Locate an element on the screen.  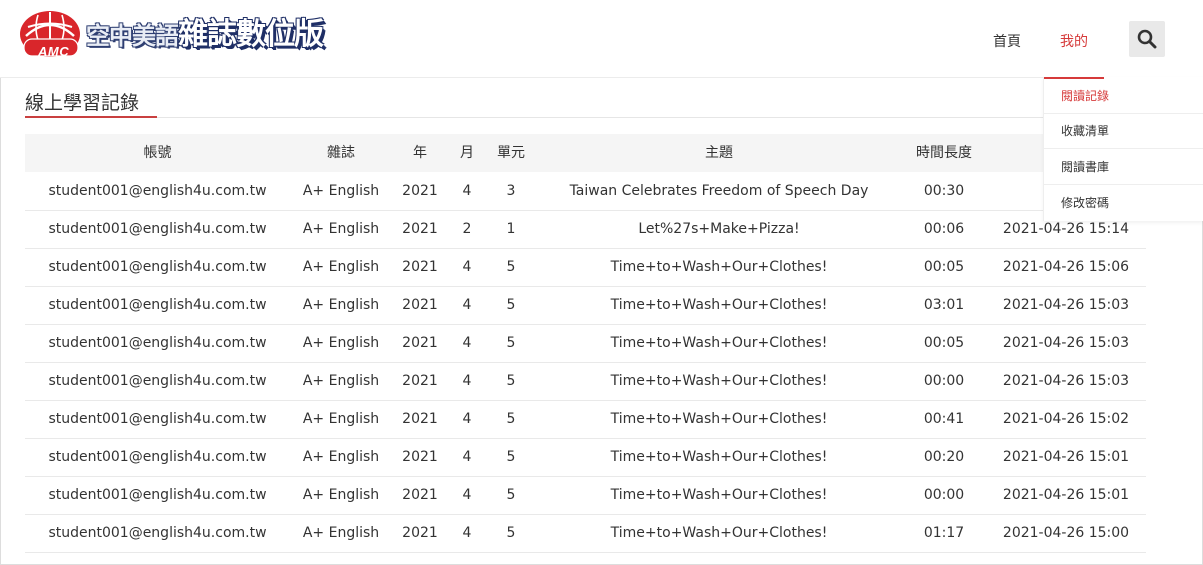
cell-unit: 3 is located at coordinates (511, 191).